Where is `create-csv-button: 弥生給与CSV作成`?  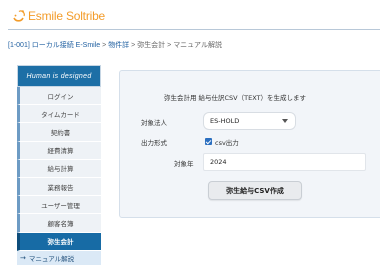
create-csv-button: 弥生給与CSV作成 is located at coordinates (255, 190).